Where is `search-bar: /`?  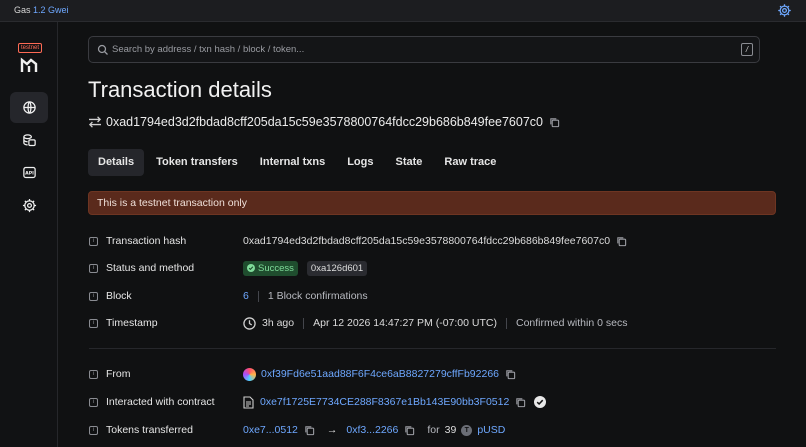
search-bar: / is located at coordinates (424, 49).